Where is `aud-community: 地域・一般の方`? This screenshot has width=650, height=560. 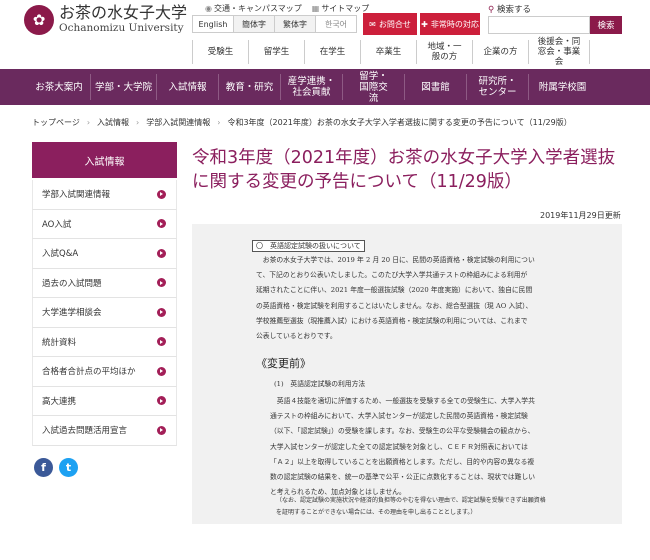
aud-community: 地域・一般の方 is located at coordinates (444, 52).